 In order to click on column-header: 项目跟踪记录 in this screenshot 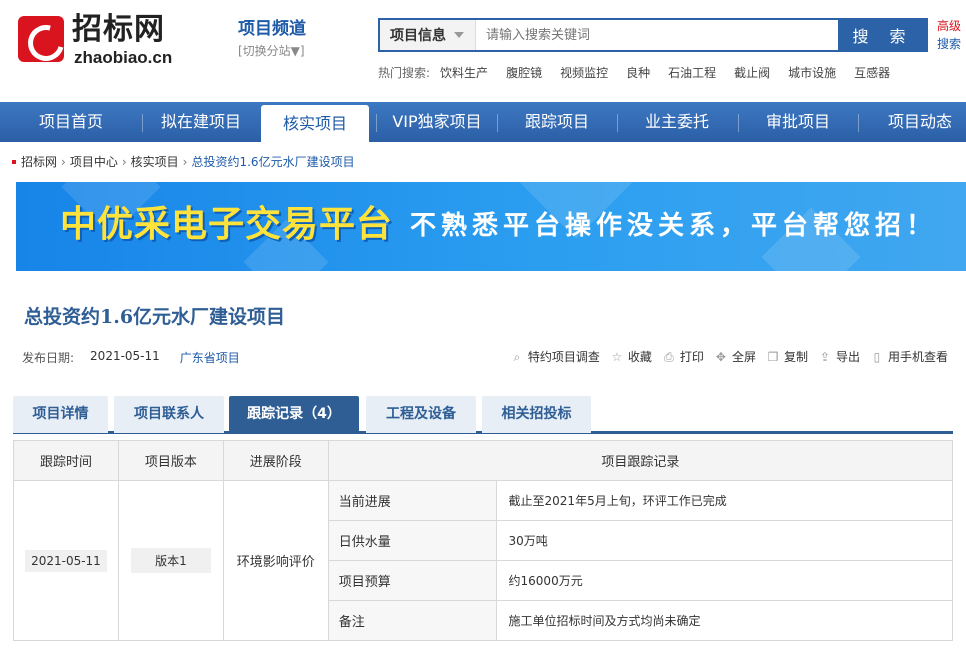, I will do `click(640, 460)`.